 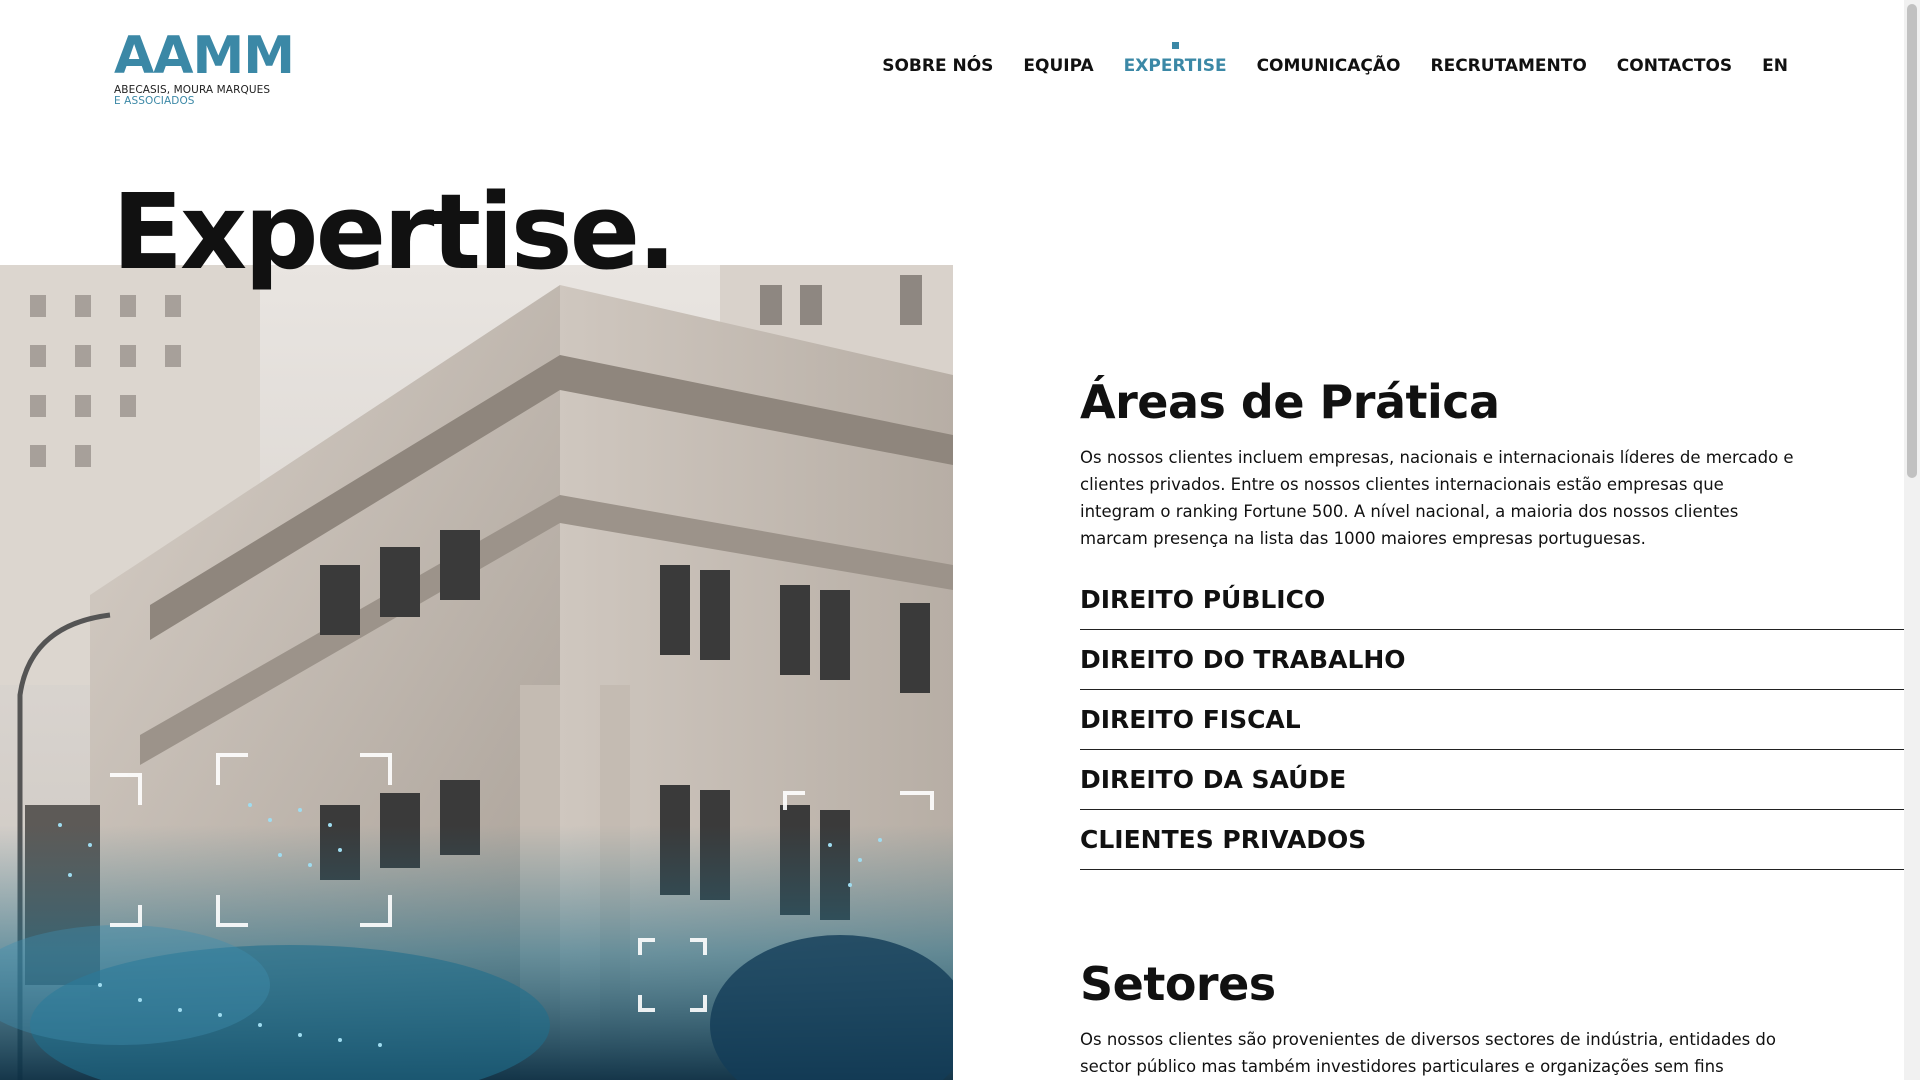 What do you see at coordinates (1290, 402) in the screenshot?
I see `practice-areas-title: Áreas de Prática` at bounding box center [1290, 402].